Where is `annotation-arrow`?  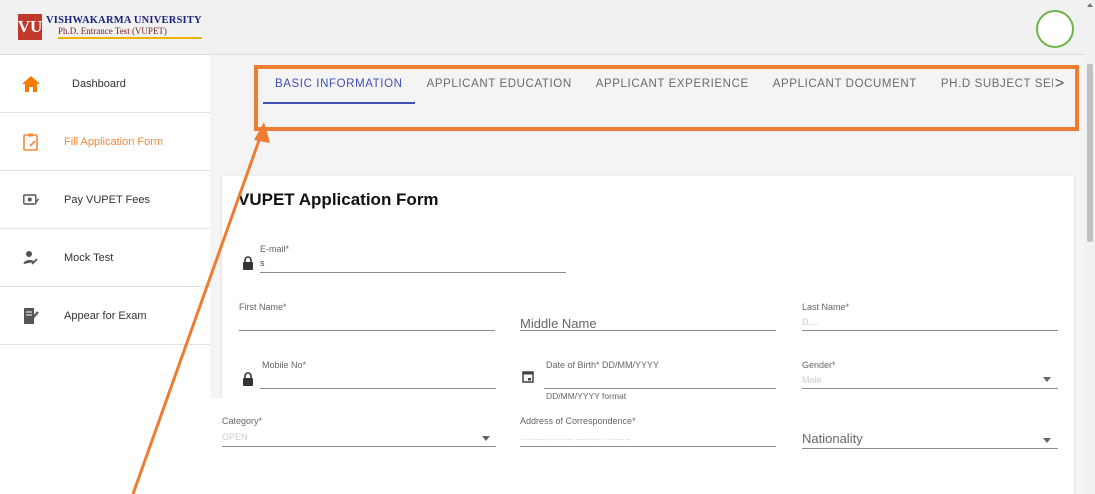
annotation-arrow is located at coordinates (200, 308).